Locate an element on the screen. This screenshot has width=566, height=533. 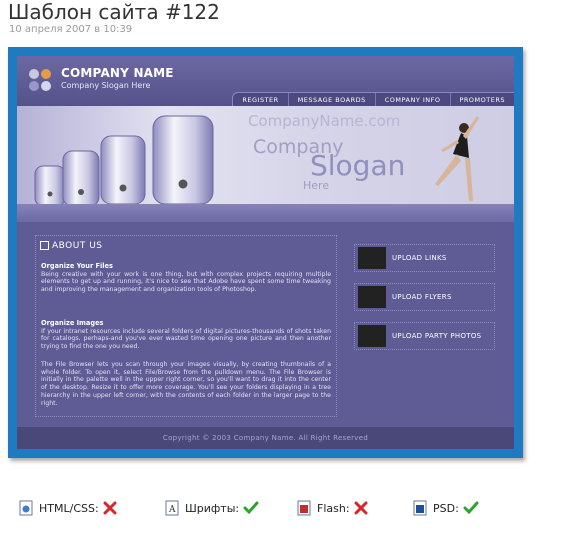
about-title: ABOUT US is located at coordinates (71, 246).